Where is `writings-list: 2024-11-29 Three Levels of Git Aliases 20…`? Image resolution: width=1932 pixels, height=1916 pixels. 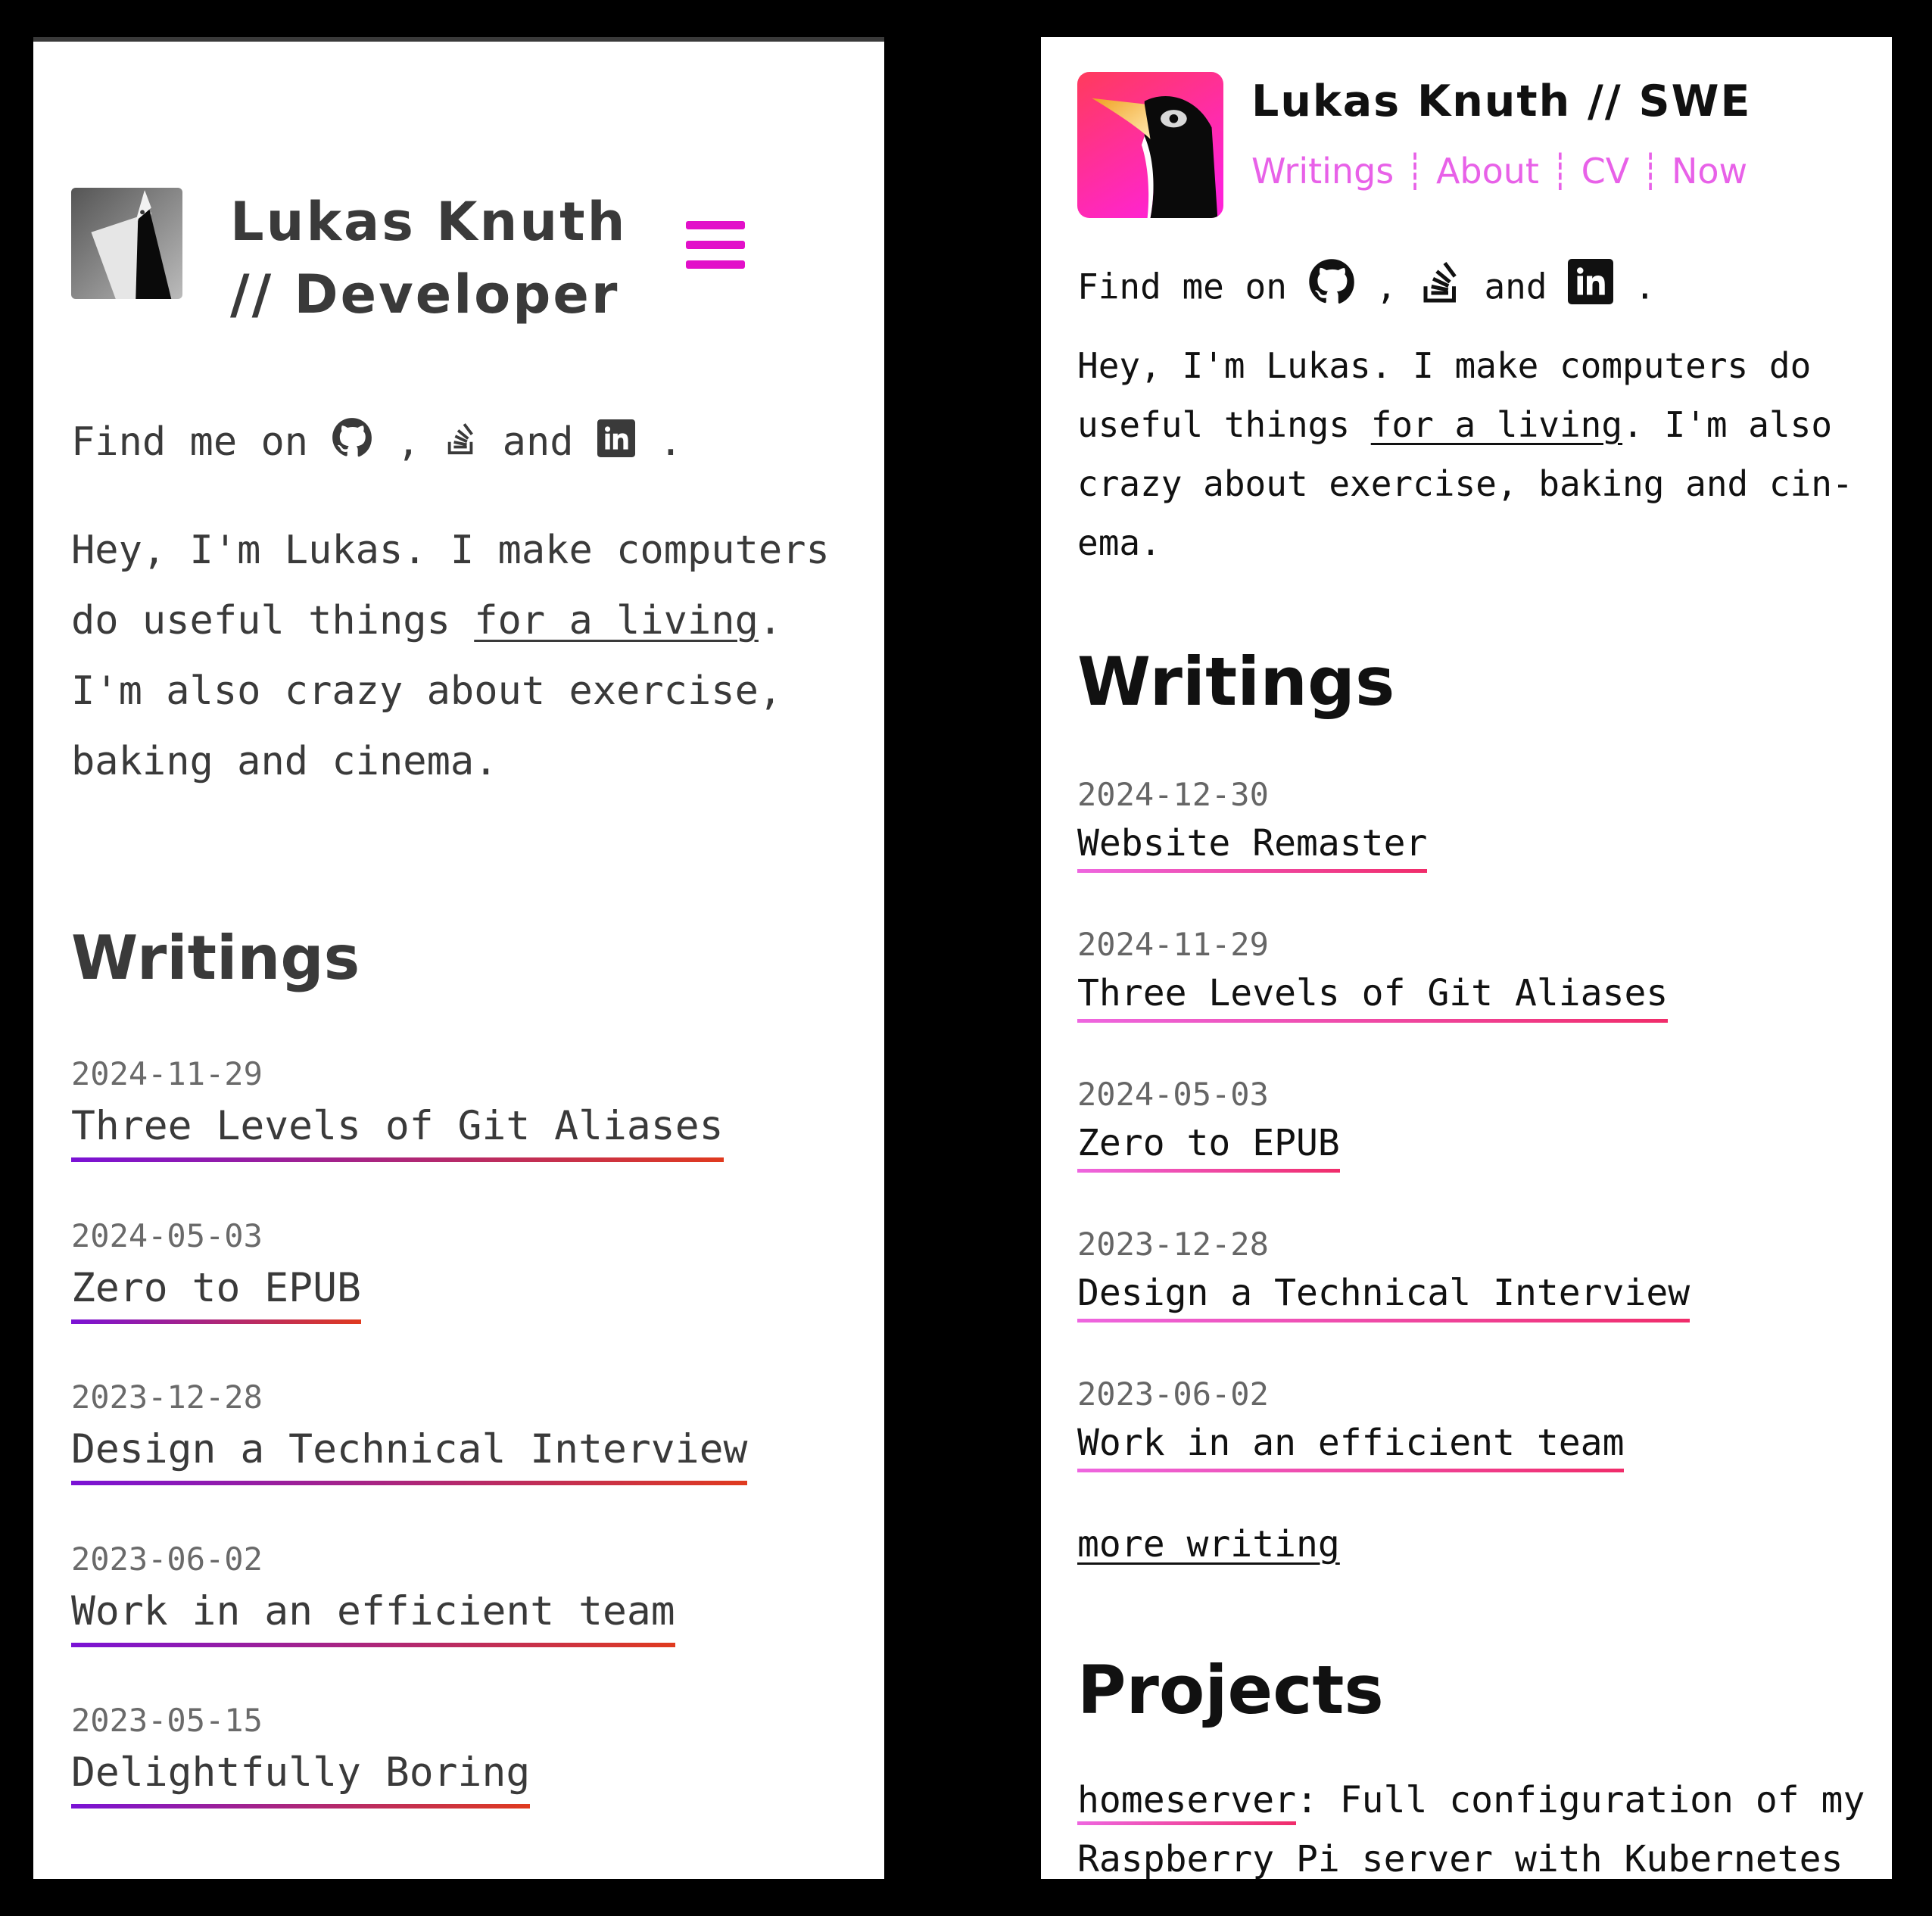
writings-list: 2024-11-29 Three Levels of Git Aliases 20… is located at coordinates (409, 1456).